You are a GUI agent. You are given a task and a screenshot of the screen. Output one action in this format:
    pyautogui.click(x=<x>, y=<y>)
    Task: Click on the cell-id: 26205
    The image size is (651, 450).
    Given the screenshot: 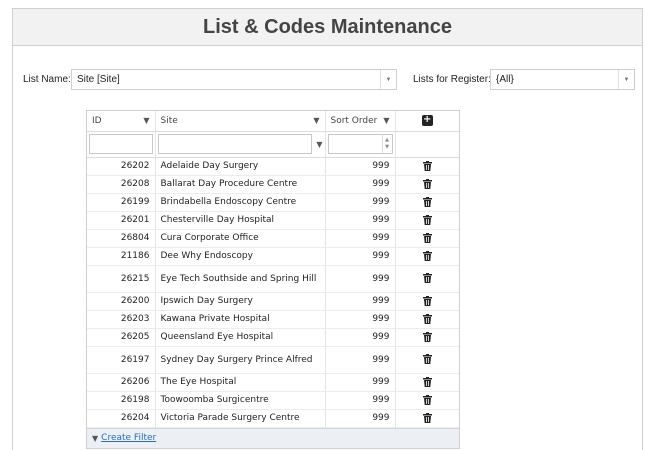 What is the action you would take?
    pyautogui.click(x=121, y=337)
    